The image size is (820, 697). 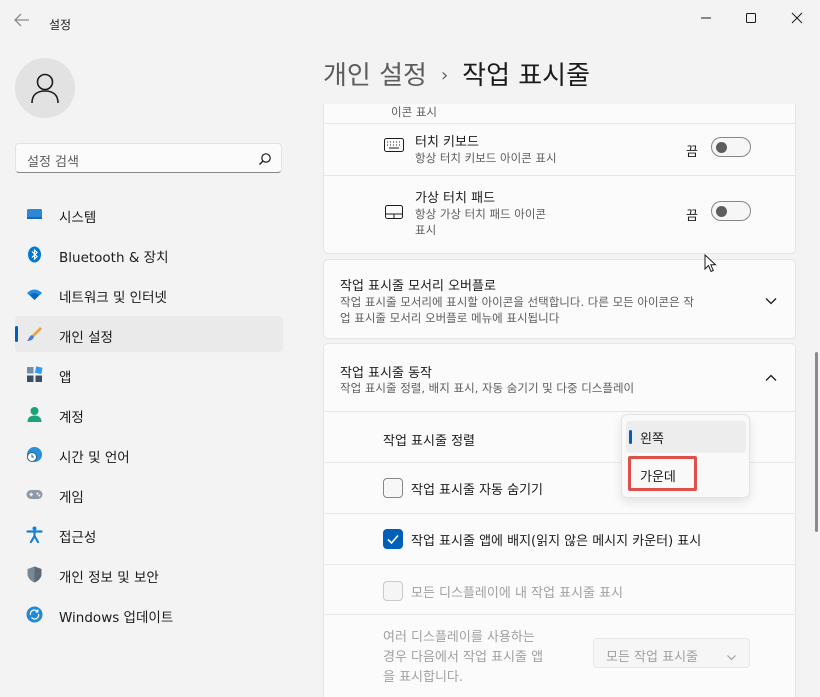 What do you see at coordinates (65, 378) in the screenshot?
I see `sidebar-item-label: 앱` at bounding box center [65, 378].